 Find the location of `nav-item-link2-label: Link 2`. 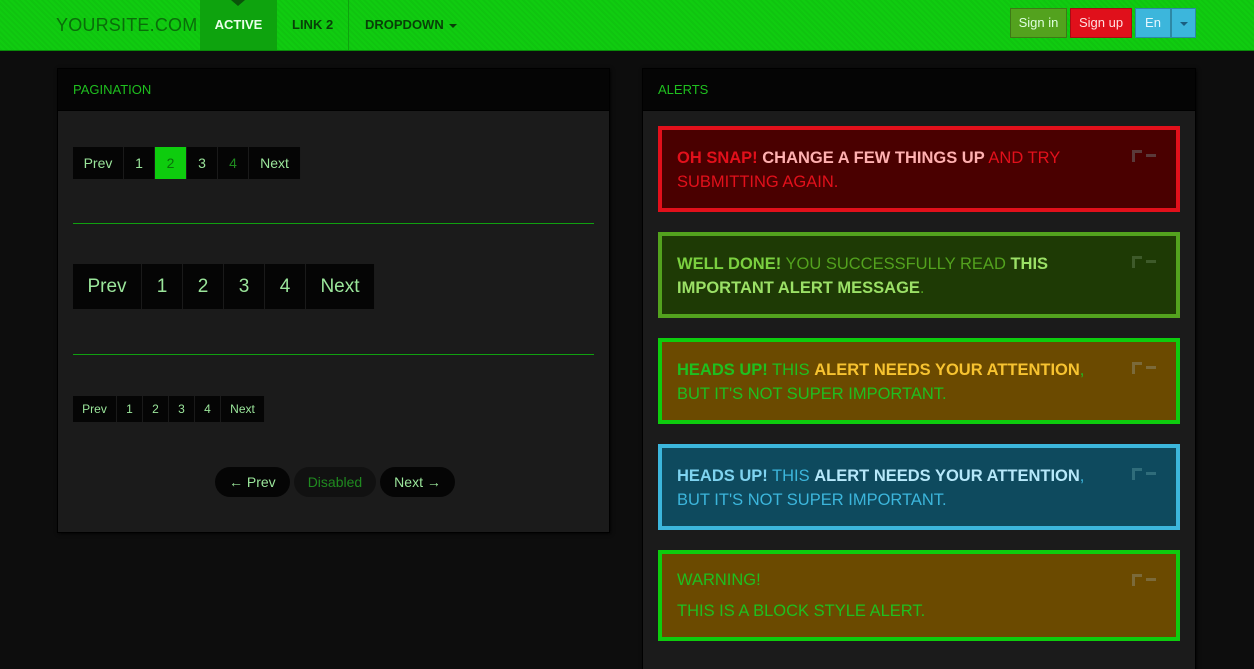

nav-item-link2-label: Link 2 is located at coordinates (313, 24).